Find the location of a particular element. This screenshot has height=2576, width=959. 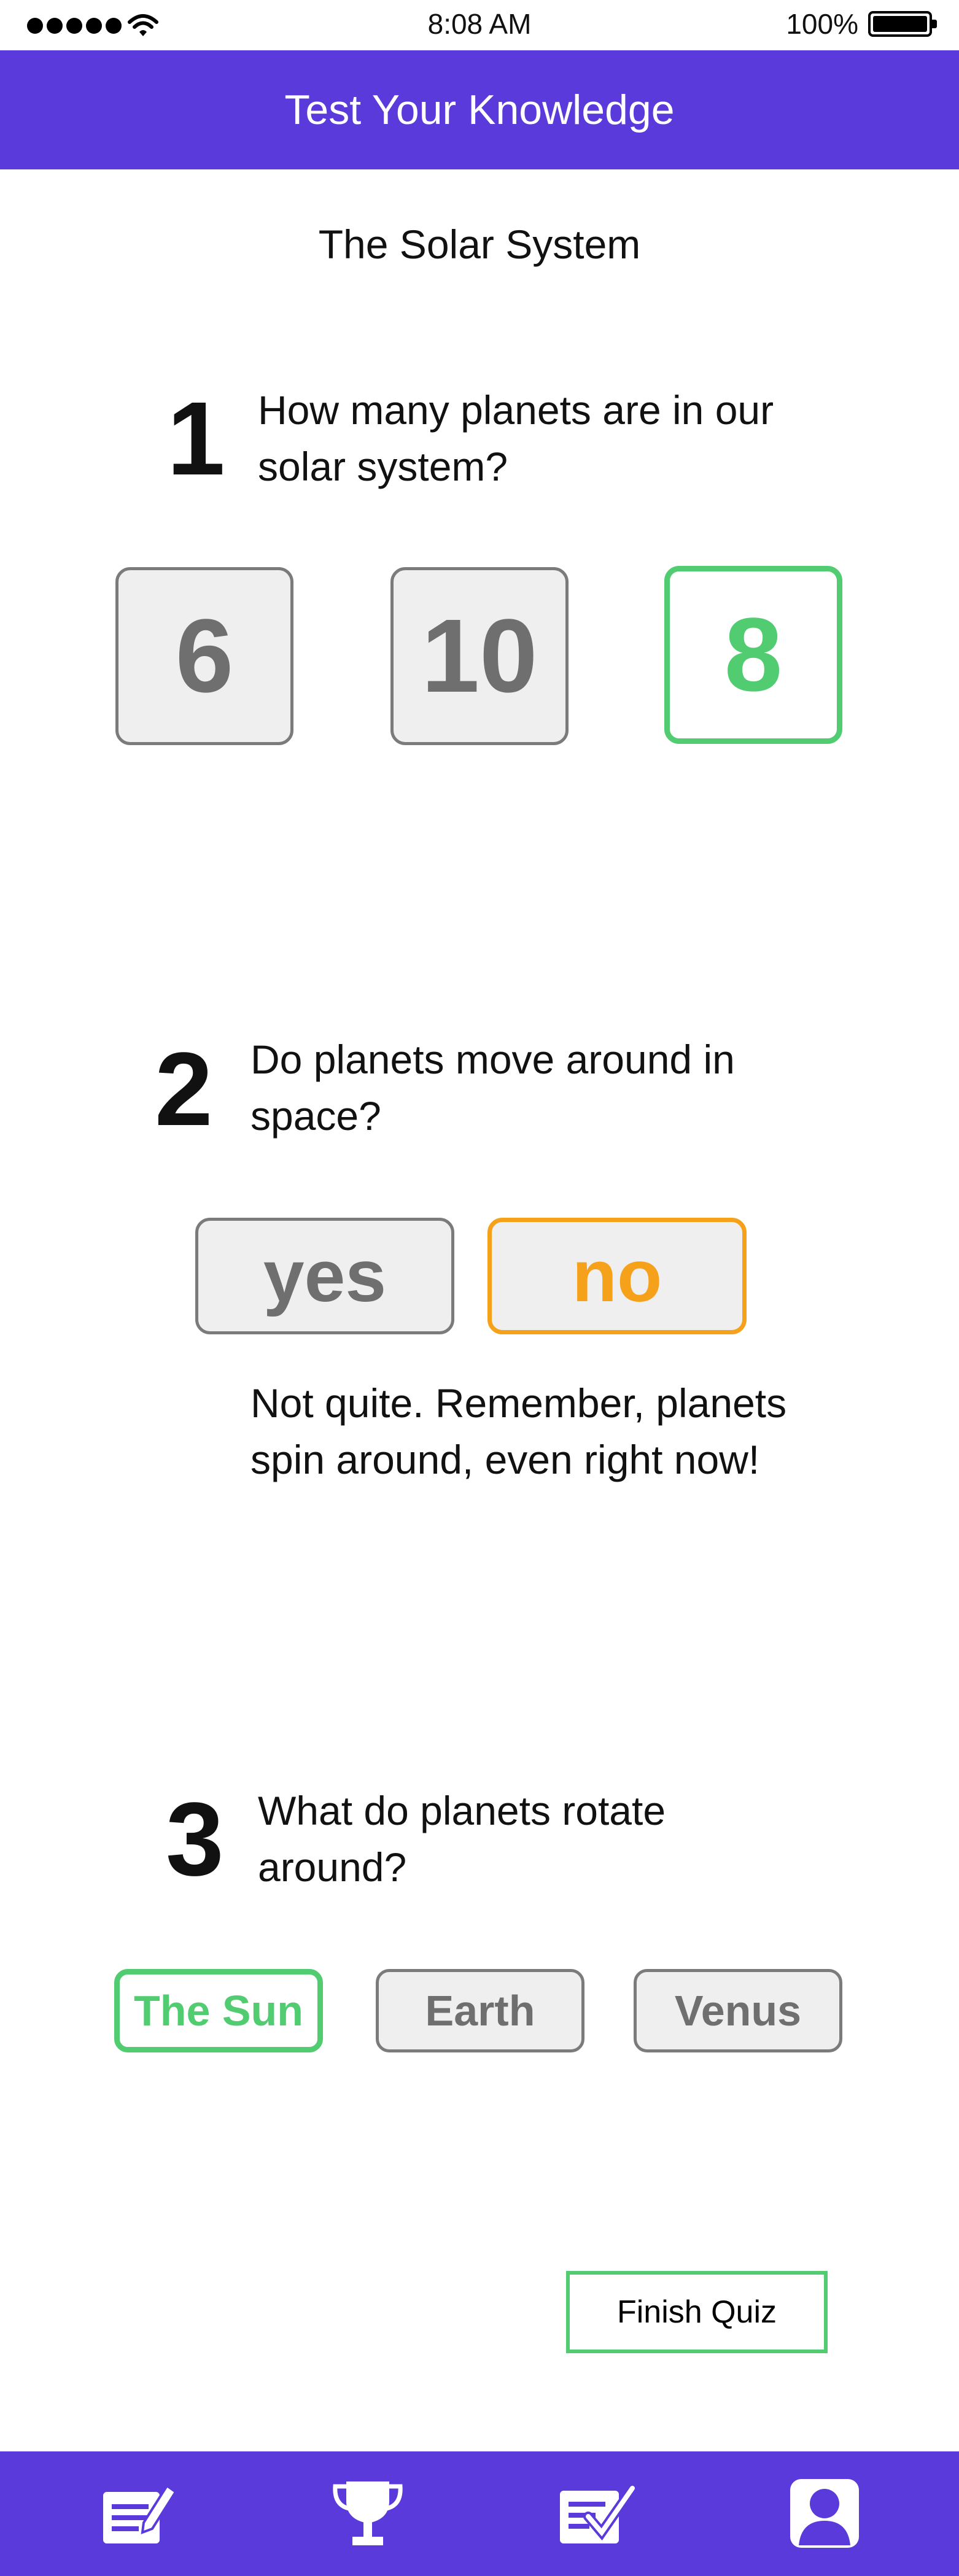

question-2-text: Do planets move around in space? is located at coordinates (492, 1088).